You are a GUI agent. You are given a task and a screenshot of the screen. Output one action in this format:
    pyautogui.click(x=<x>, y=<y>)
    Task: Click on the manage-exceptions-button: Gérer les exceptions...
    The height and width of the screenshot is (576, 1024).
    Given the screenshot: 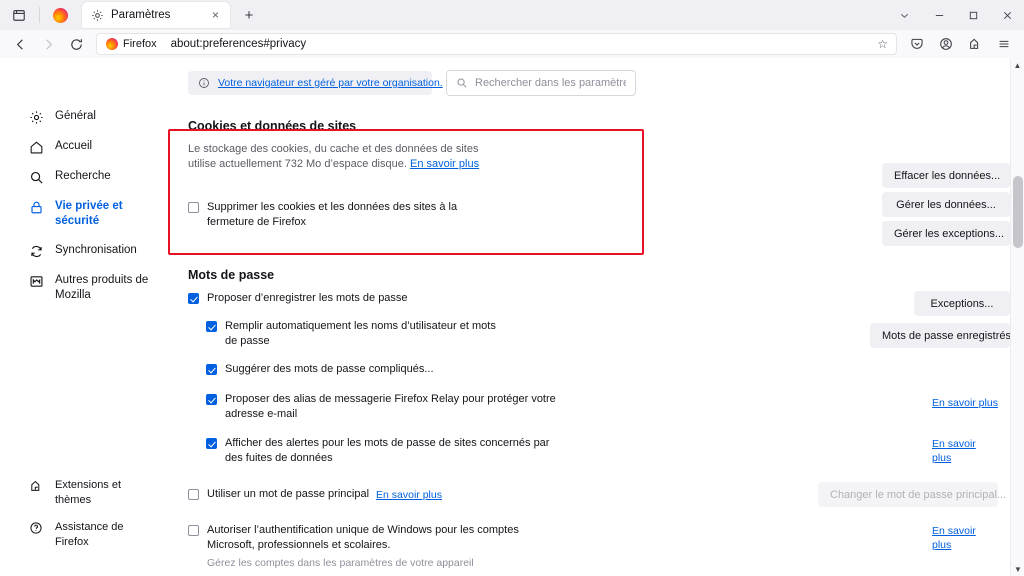 What is the action you would take?
    pyautogui.click(x=946, y=233)
    